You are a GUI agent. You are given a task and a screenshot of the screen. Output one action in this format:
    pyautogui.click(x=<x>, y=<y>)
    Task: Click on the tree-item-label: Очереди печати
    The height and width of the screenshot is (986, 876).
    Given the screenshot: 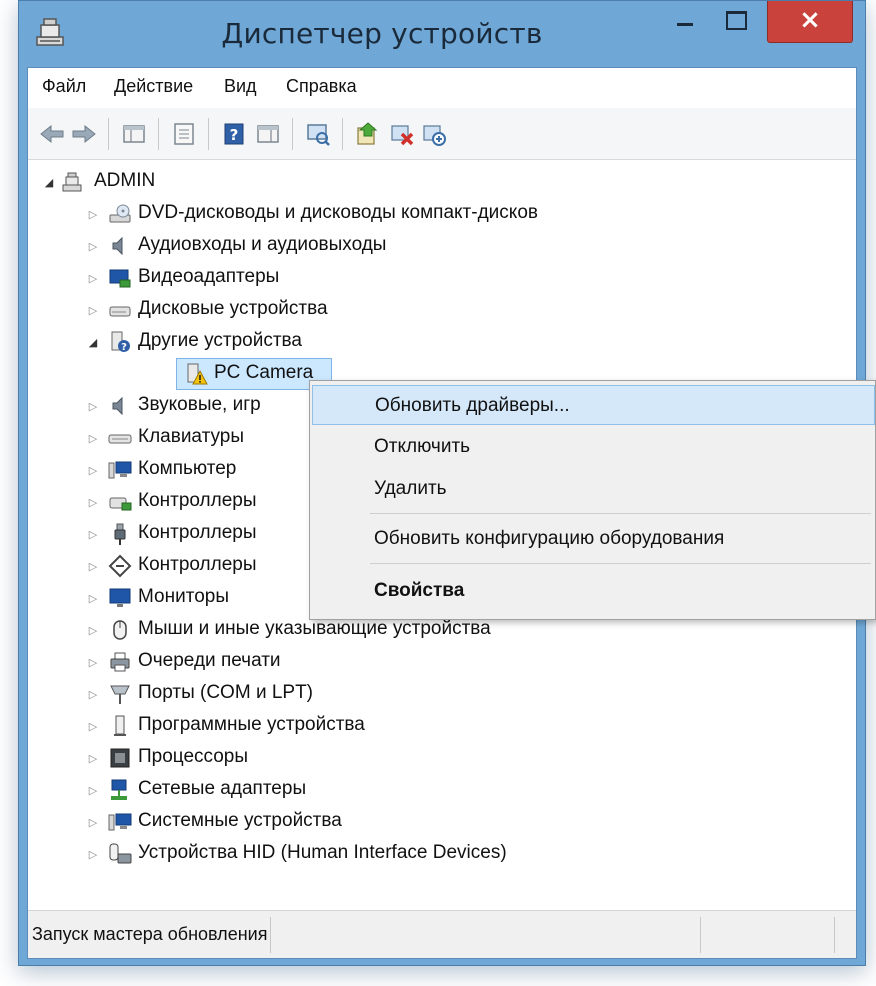 What is the action you would take?
    pyautogui.click(x=209, y=660)
    